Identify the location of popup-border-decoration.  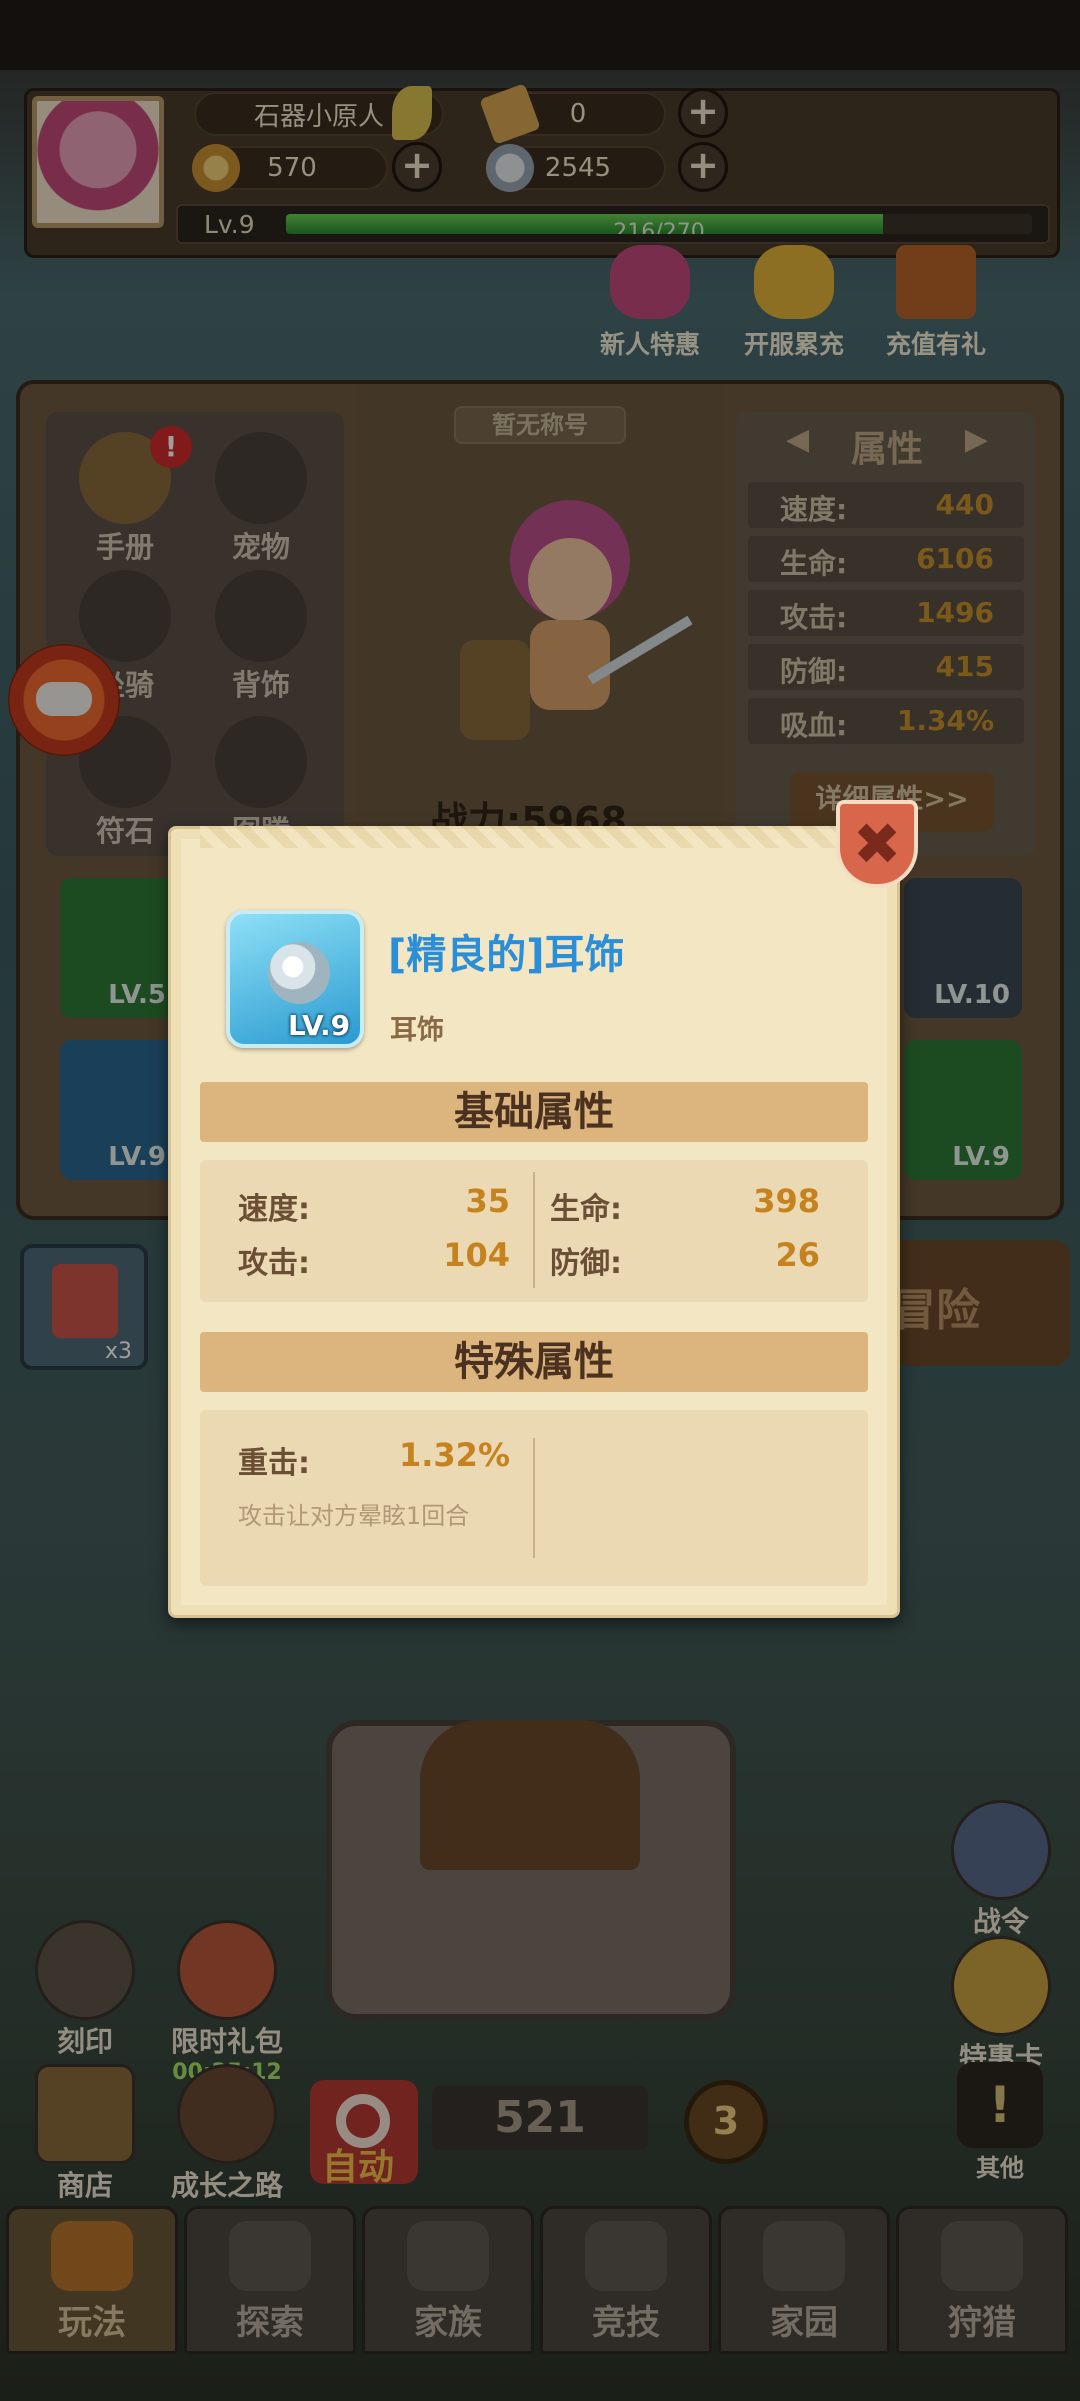
(534, 837).